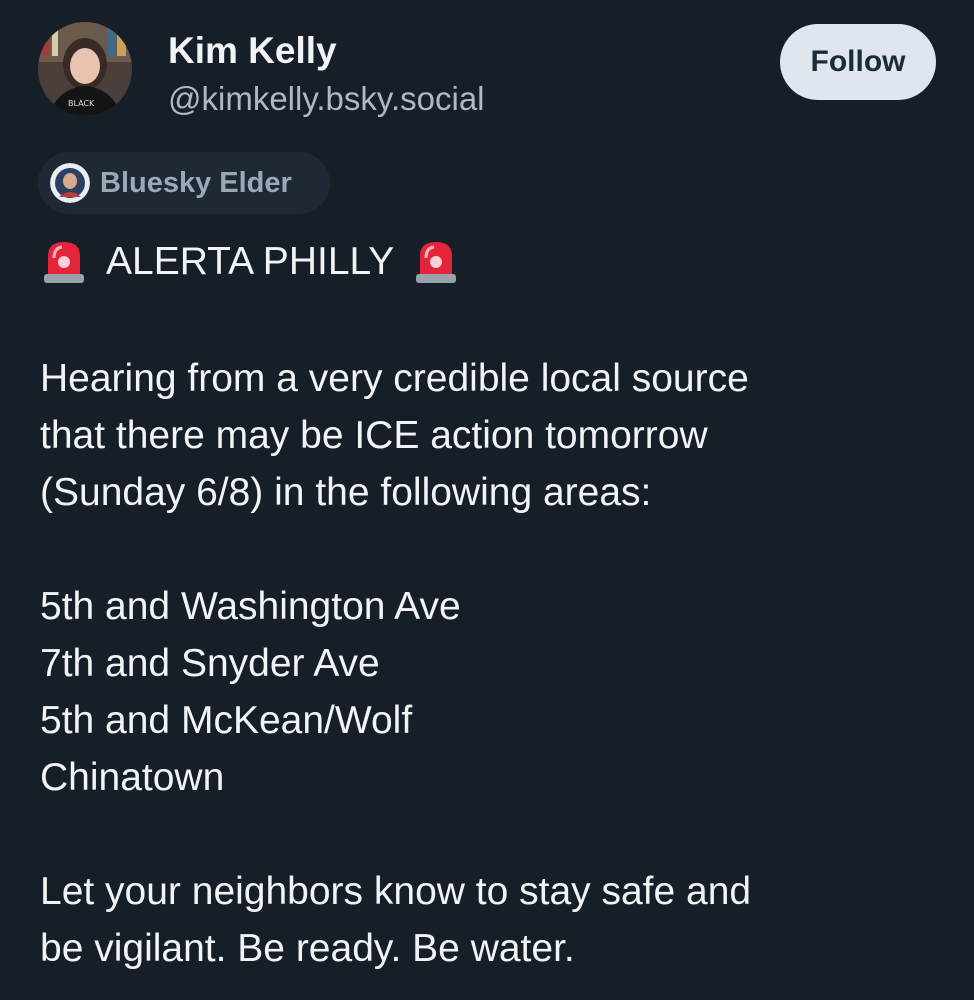  Describe the element at coordinates (85, 69) in the screenshot. I see `avatar: BLACK` at that location.